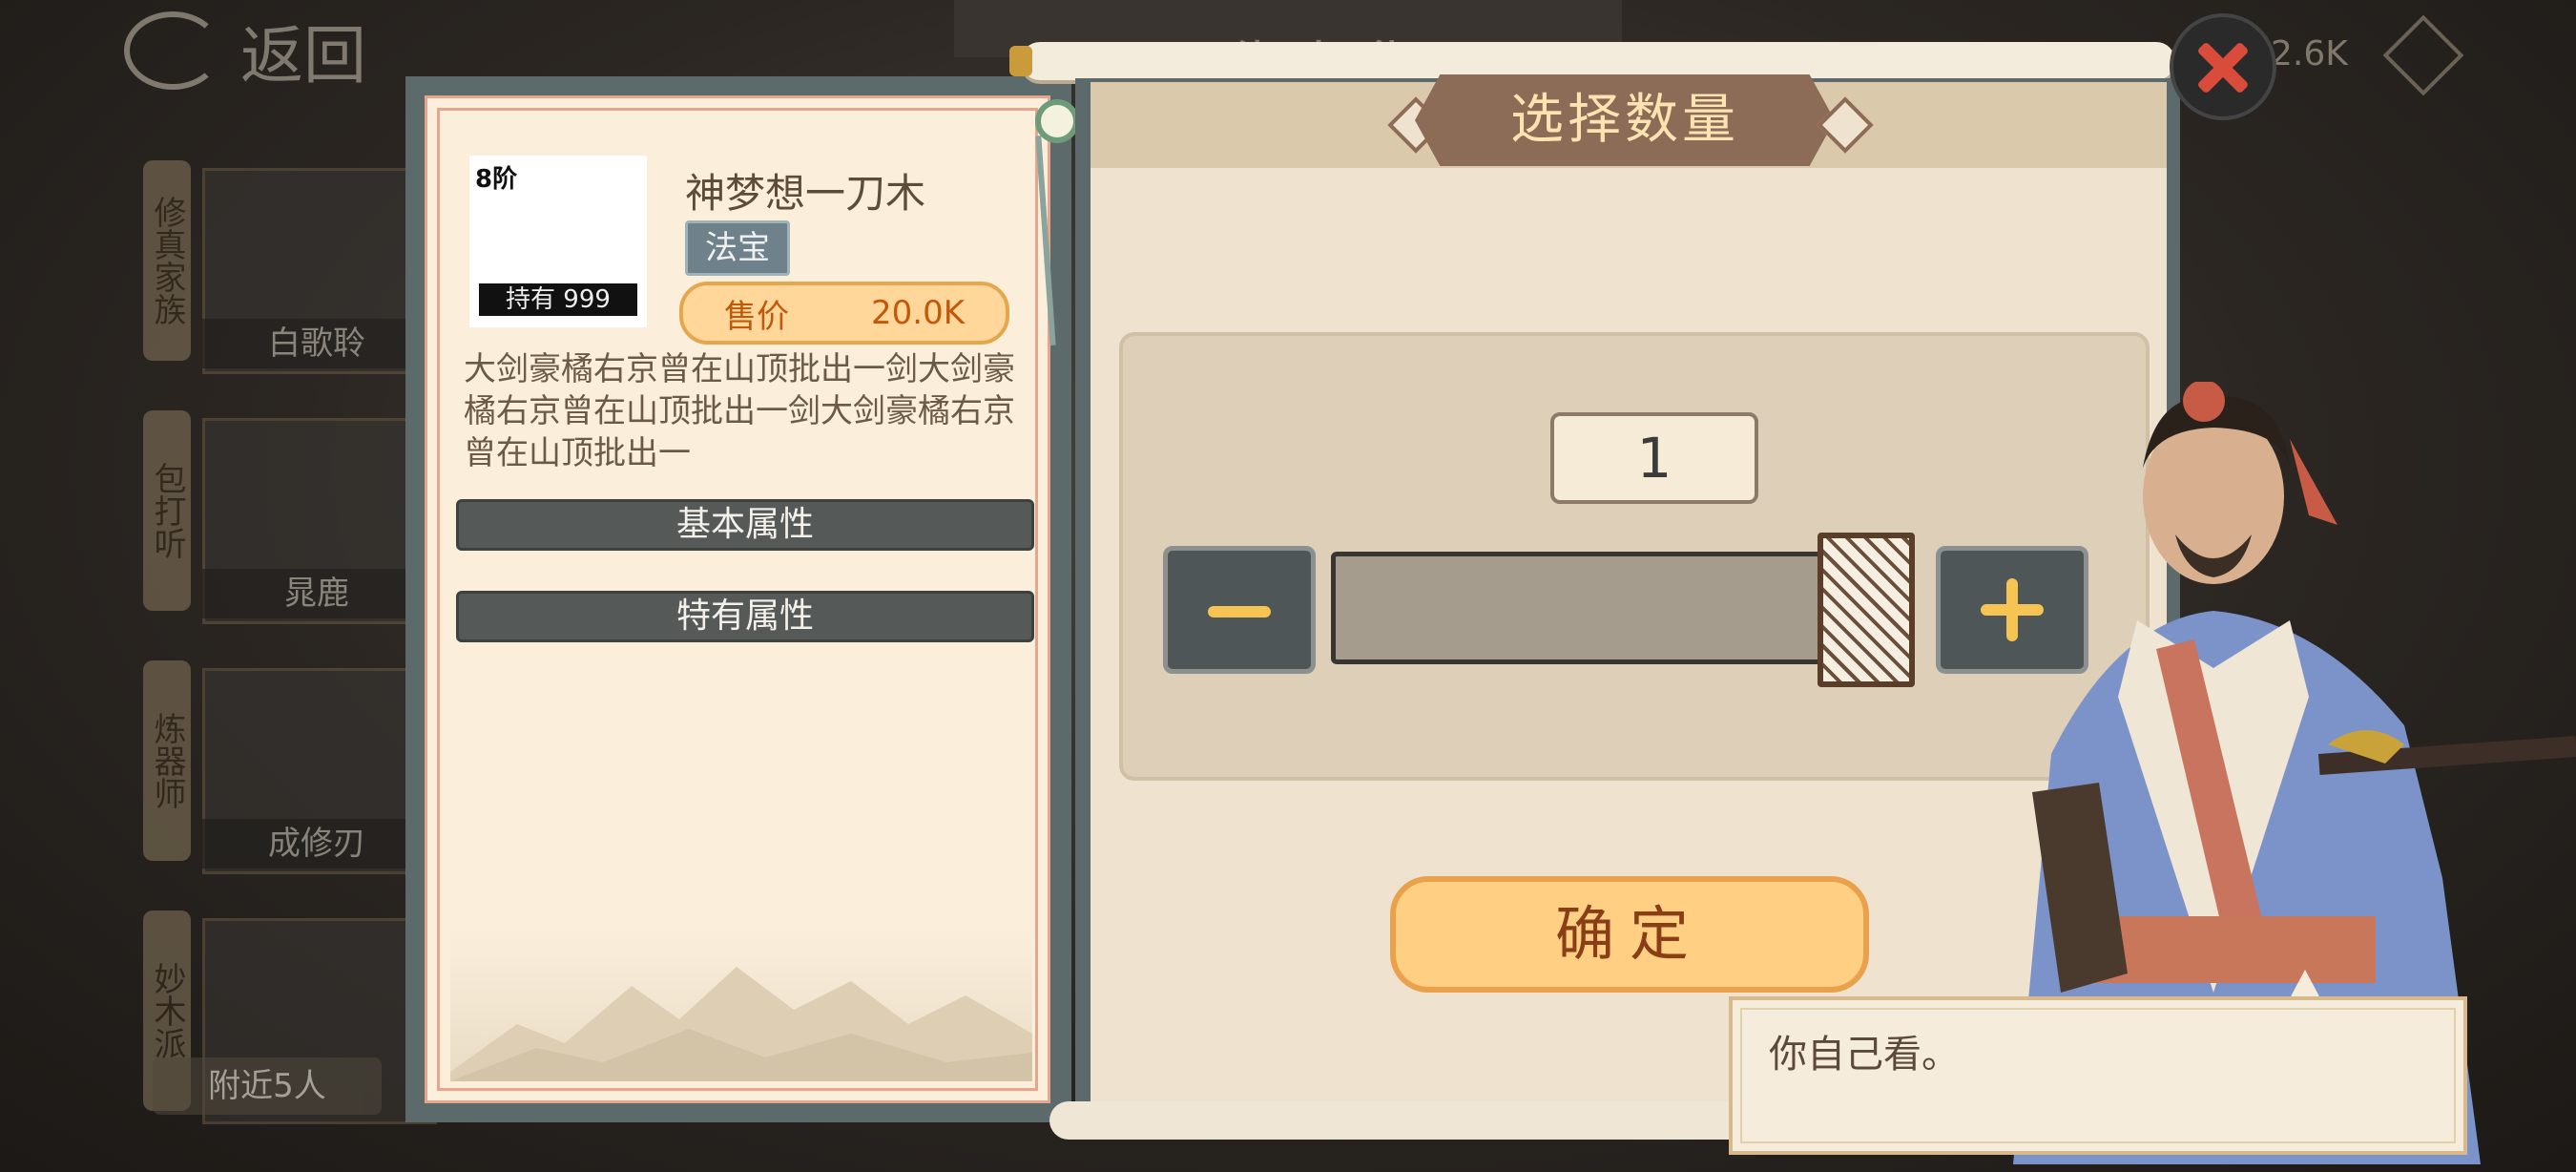  What do you see at coordinates (1020, 61) in the screenshot?
I see `scroll-knob` at bounding box center [1020, 61].